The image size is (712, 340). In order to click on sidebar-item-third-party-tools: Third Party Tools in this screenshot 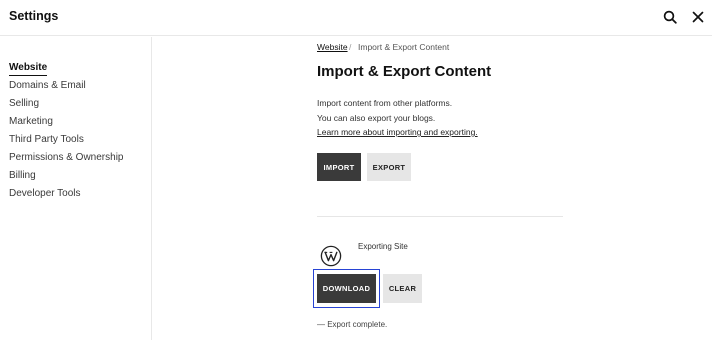, I will do `click(46, 140)`.